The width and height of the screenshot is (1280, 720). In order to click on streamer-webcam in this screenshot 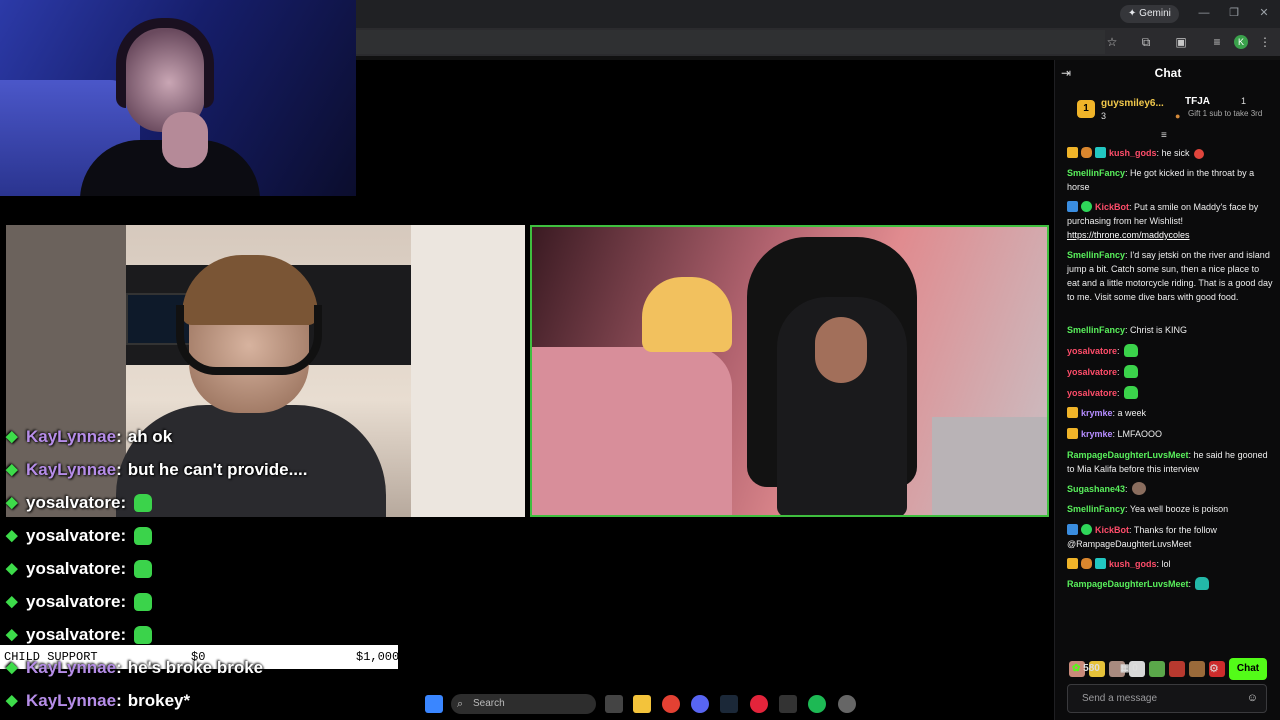, I will do `click(178, 98)`.